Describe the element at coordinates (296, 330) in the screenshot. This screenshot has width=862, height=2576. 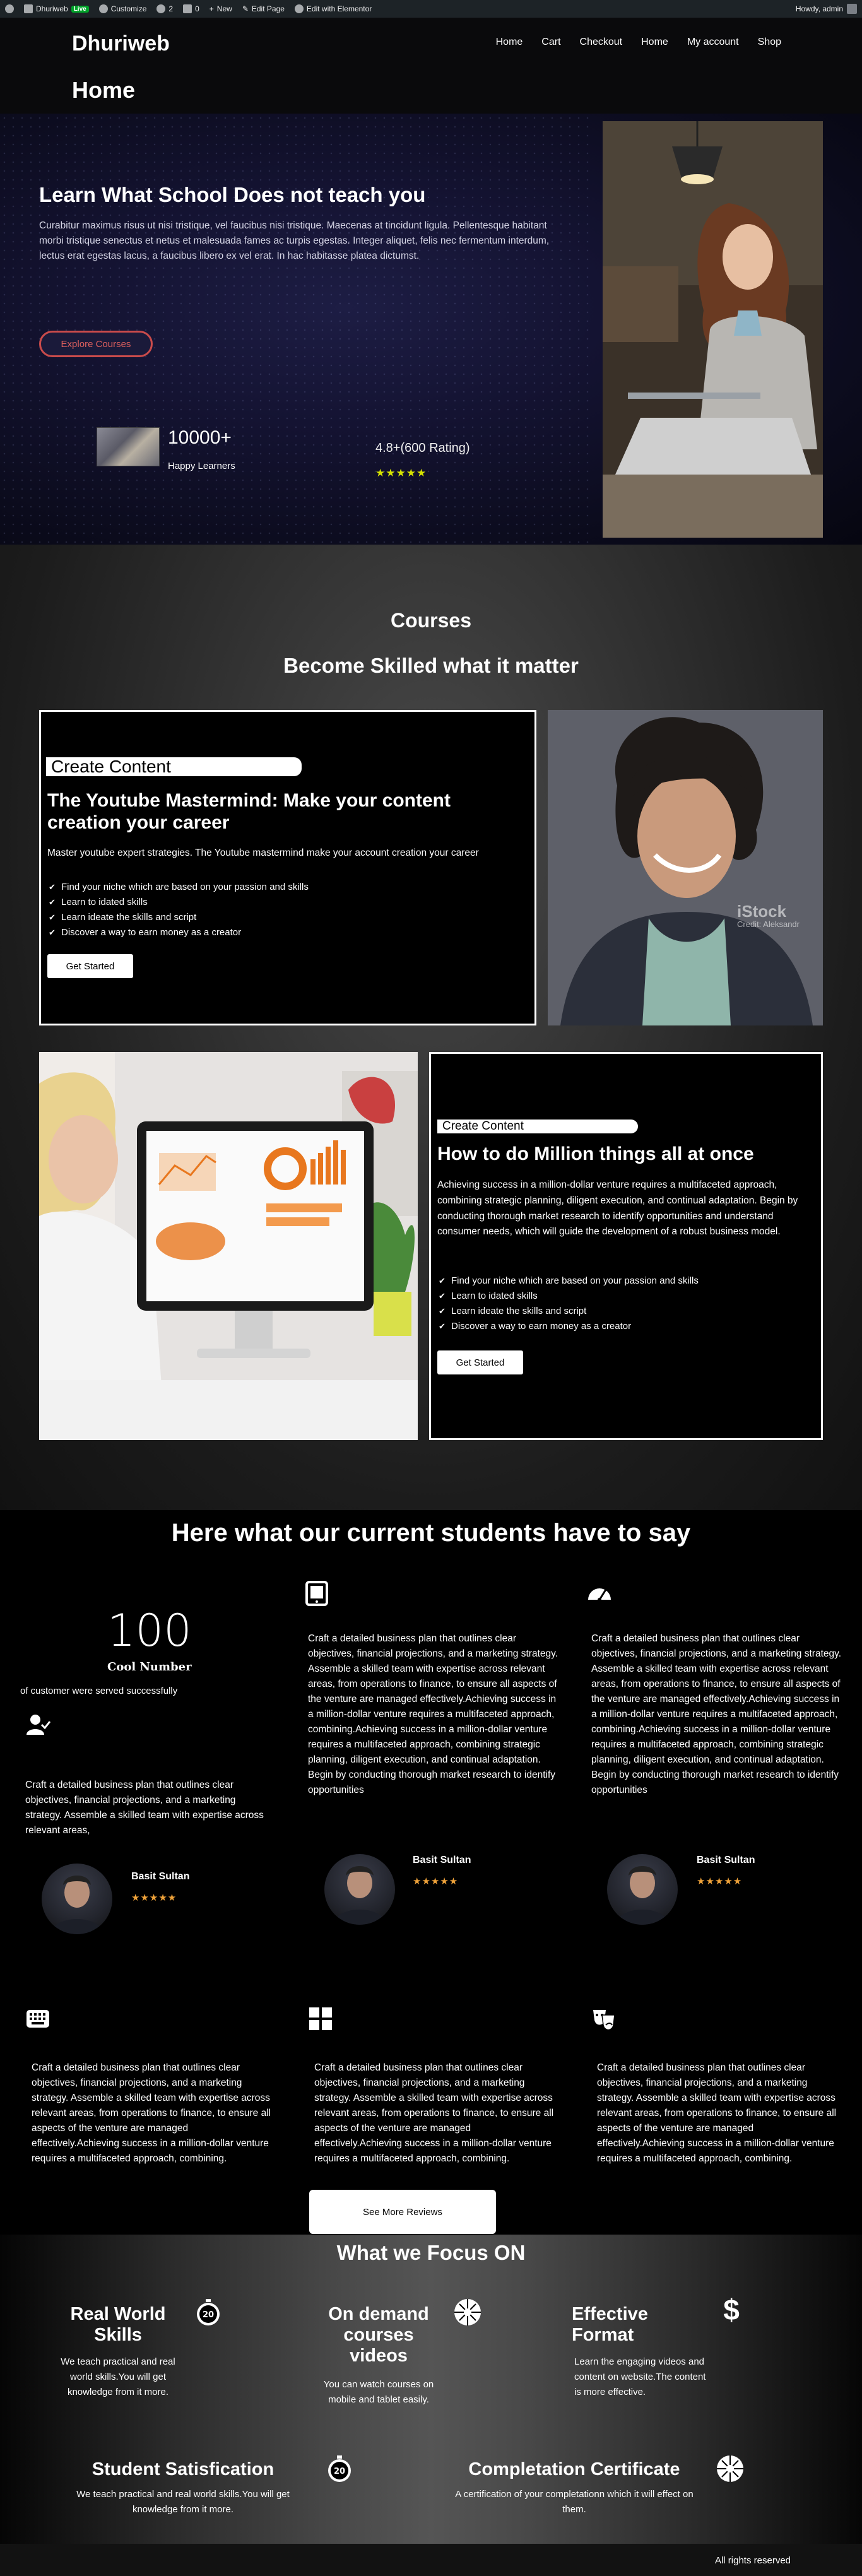
I see `world-map-background` at that location.